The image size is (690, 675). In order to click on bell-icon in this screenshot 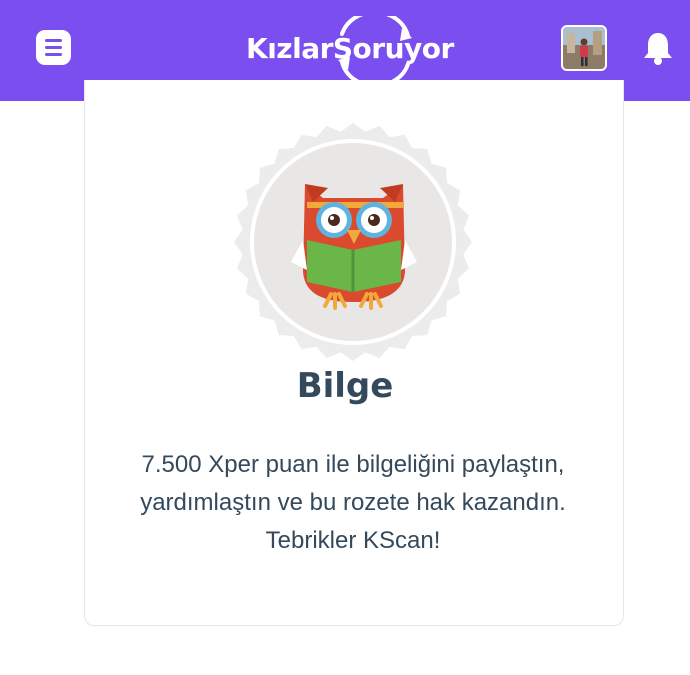, I will do `click(658, 49)`.